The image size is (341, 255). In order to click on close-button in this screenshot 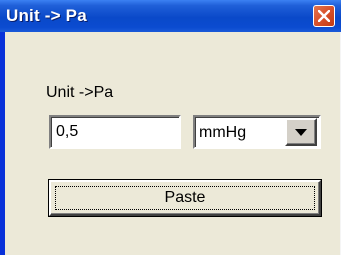, I will do `click(324, 16)`.